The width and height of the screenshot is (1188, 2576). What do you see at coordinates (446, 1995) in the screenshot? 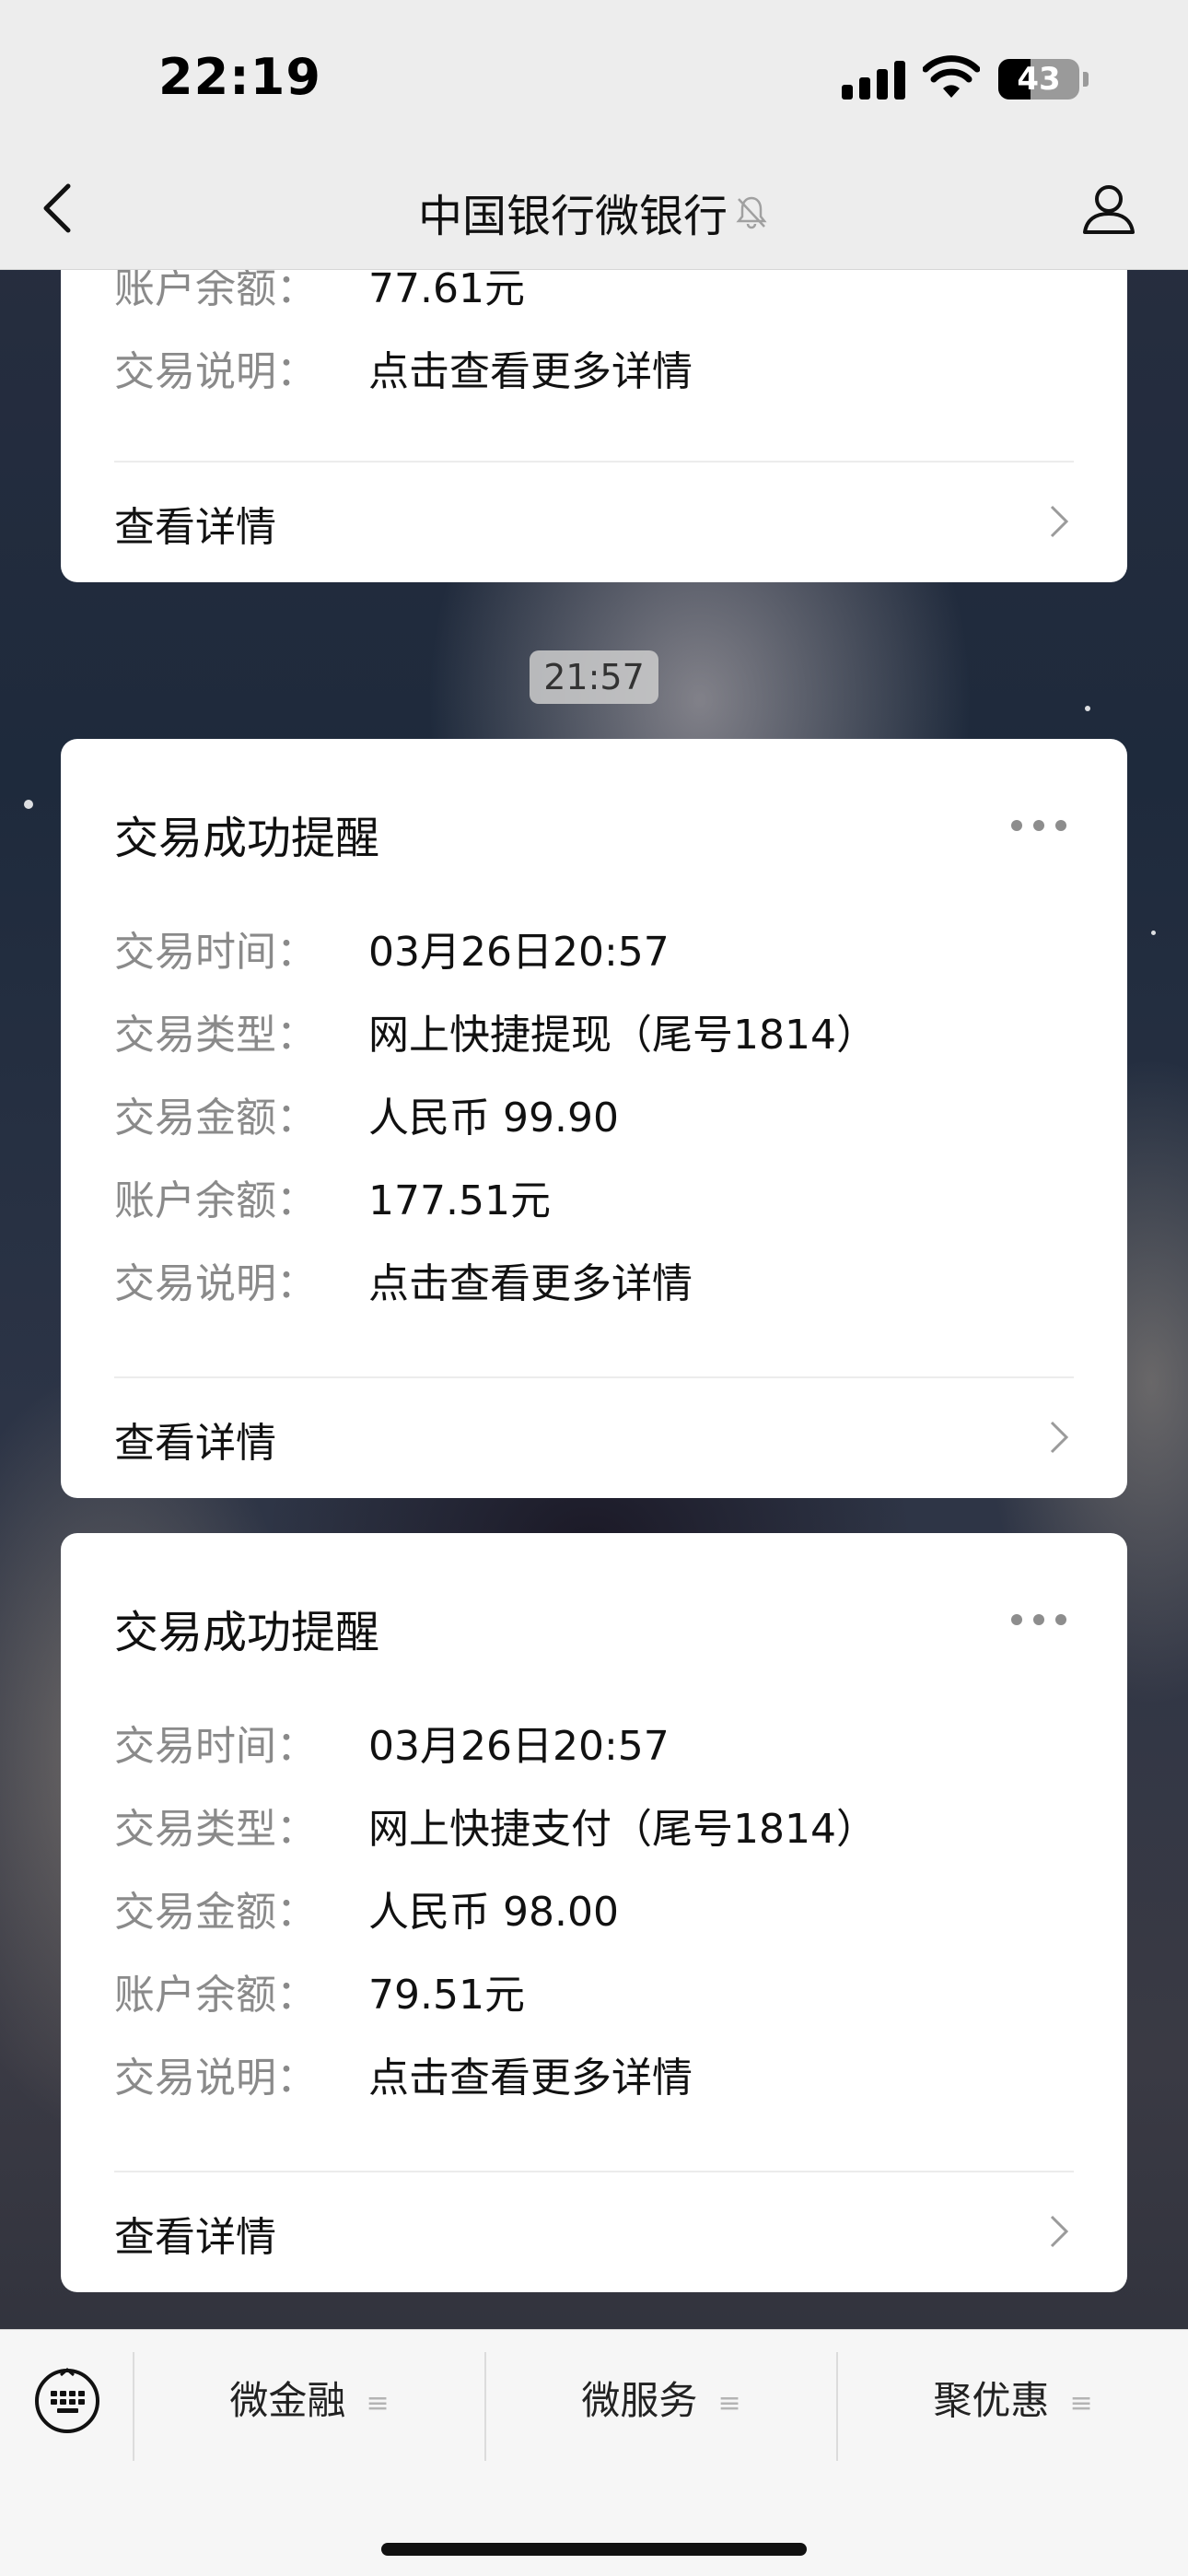
I see `row-value: 79.51元` at bounding box center [446, 1995].